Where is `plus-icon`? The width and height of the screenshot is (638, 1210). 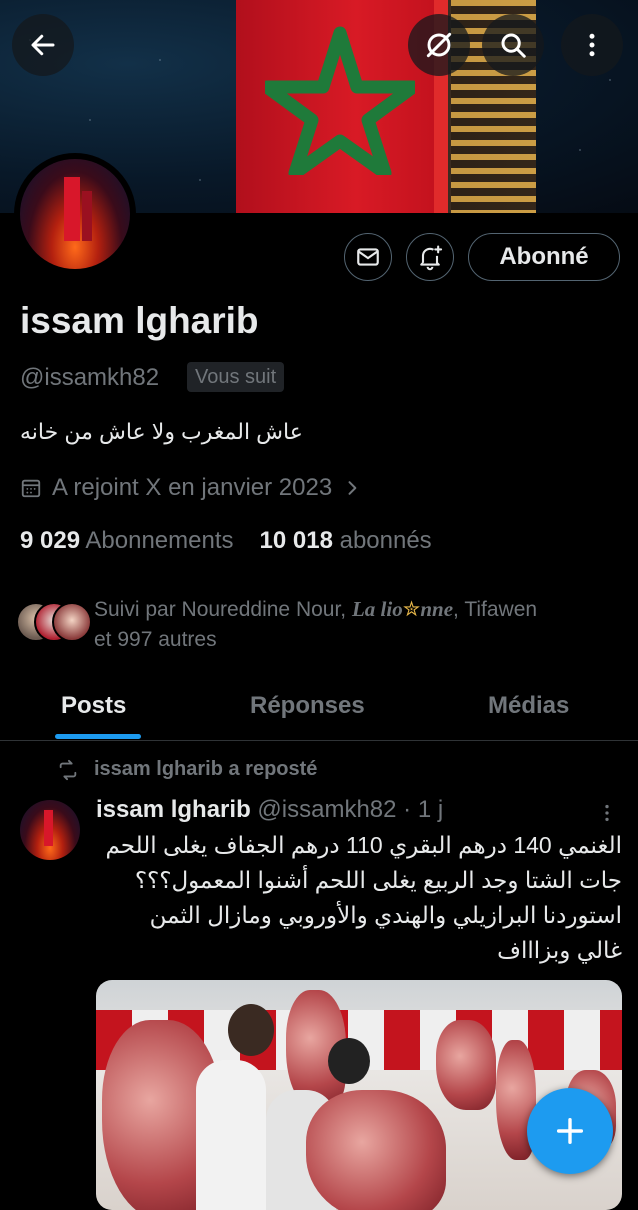
plus-icon is located at coordinates (570, 1131).